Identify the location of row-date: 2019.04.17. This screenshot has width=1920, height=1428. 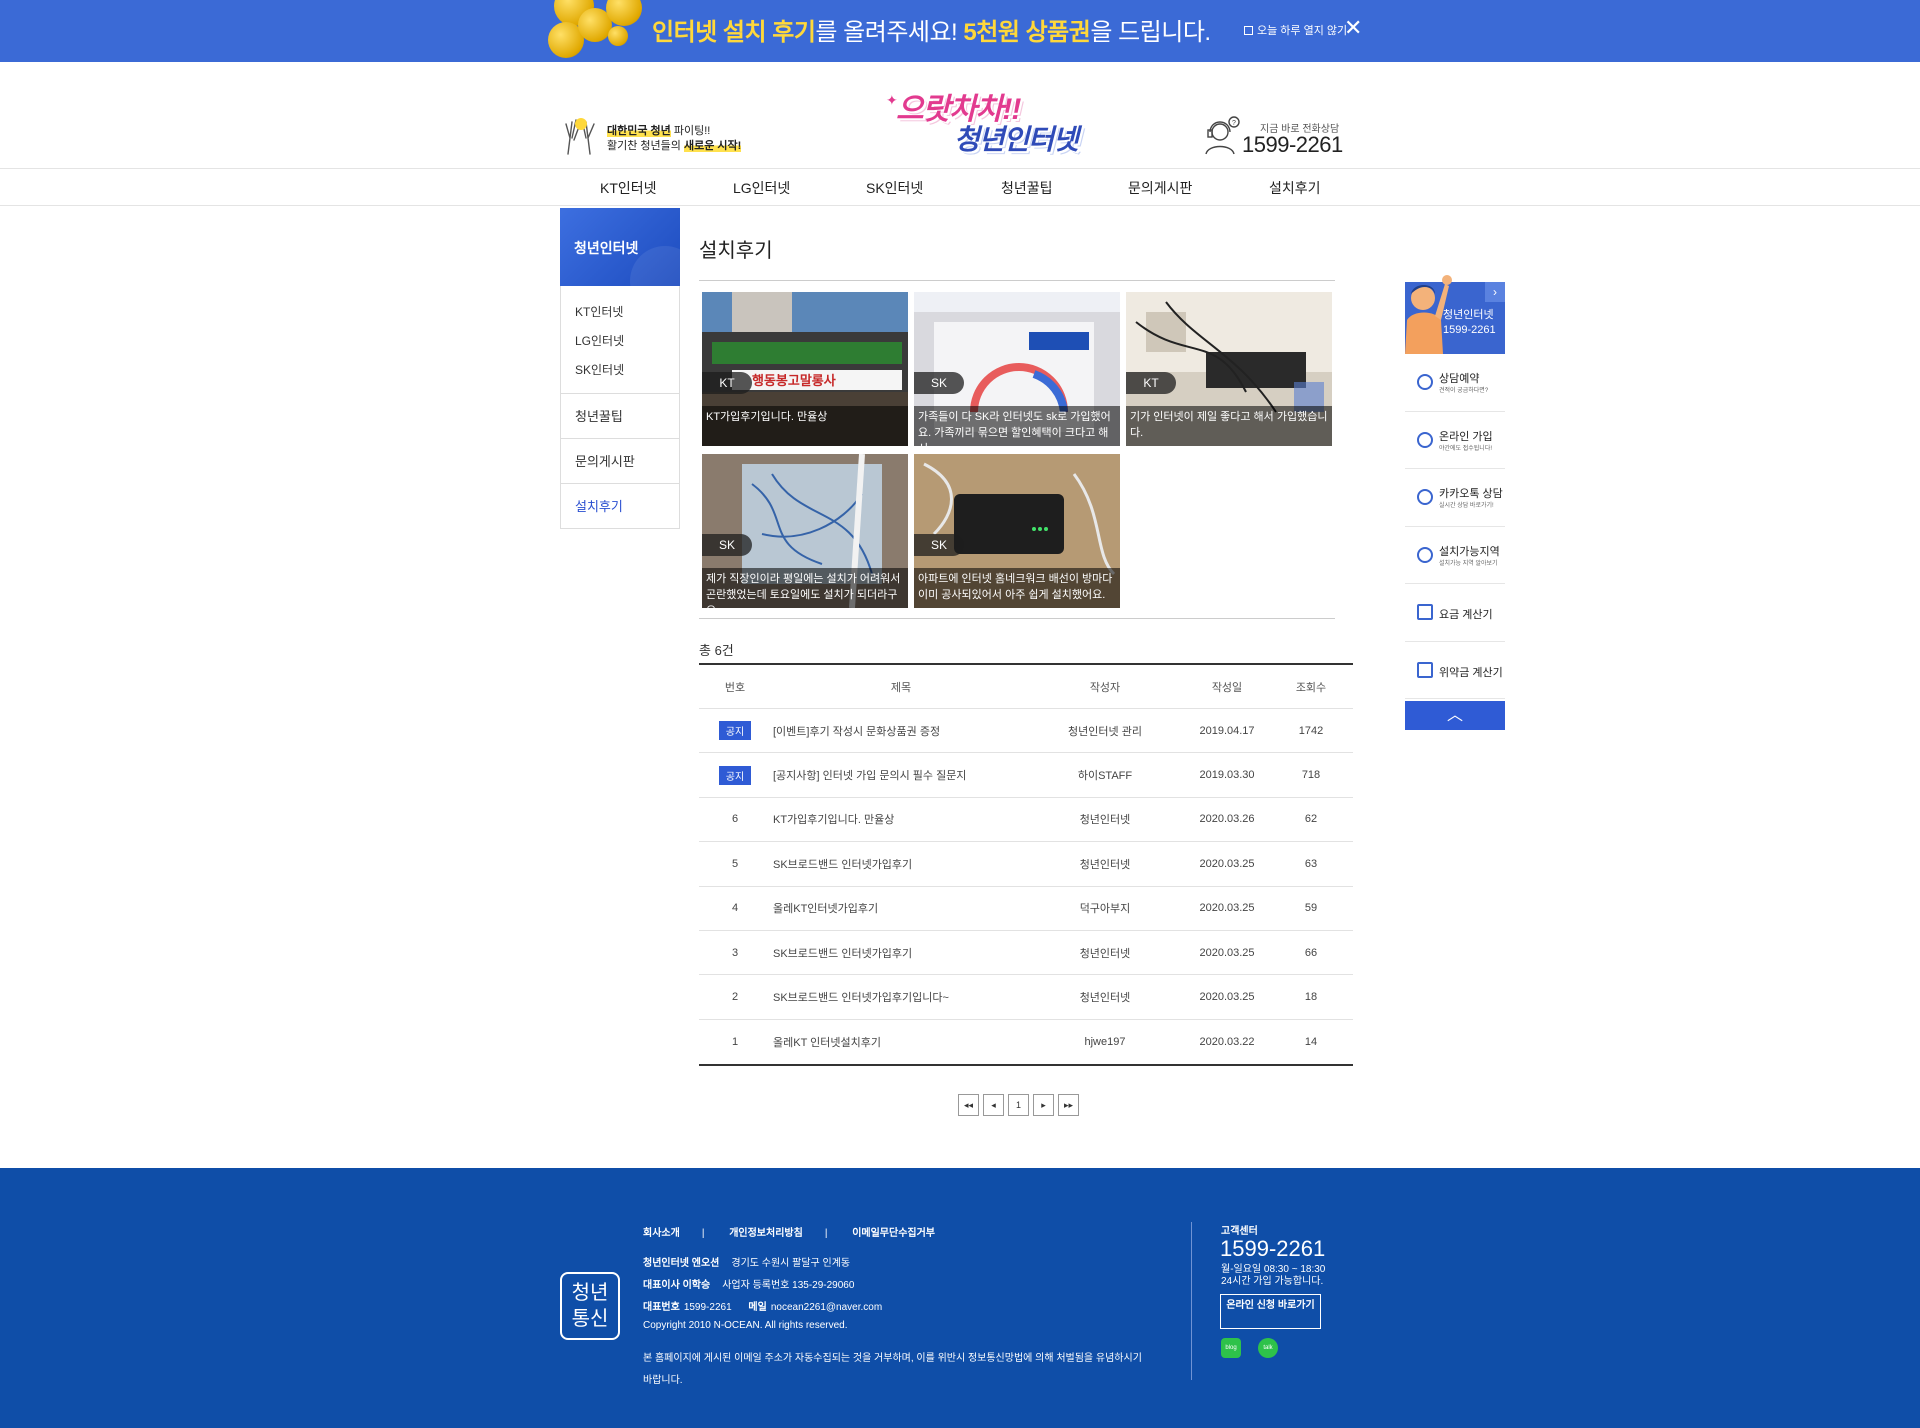
(1227, 730).